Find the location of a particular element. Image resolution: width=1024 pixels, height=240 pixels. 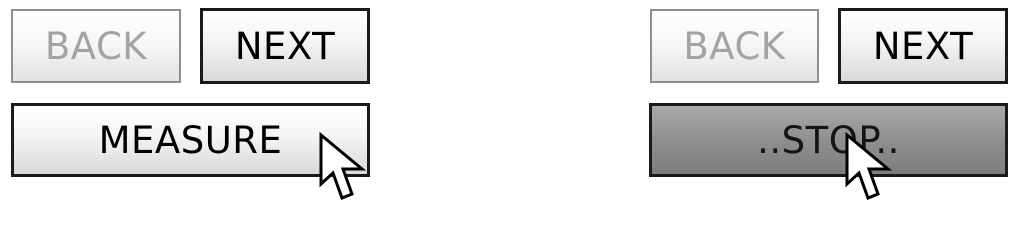

measure-button: MEASURE is located at coordinates (190, 140).